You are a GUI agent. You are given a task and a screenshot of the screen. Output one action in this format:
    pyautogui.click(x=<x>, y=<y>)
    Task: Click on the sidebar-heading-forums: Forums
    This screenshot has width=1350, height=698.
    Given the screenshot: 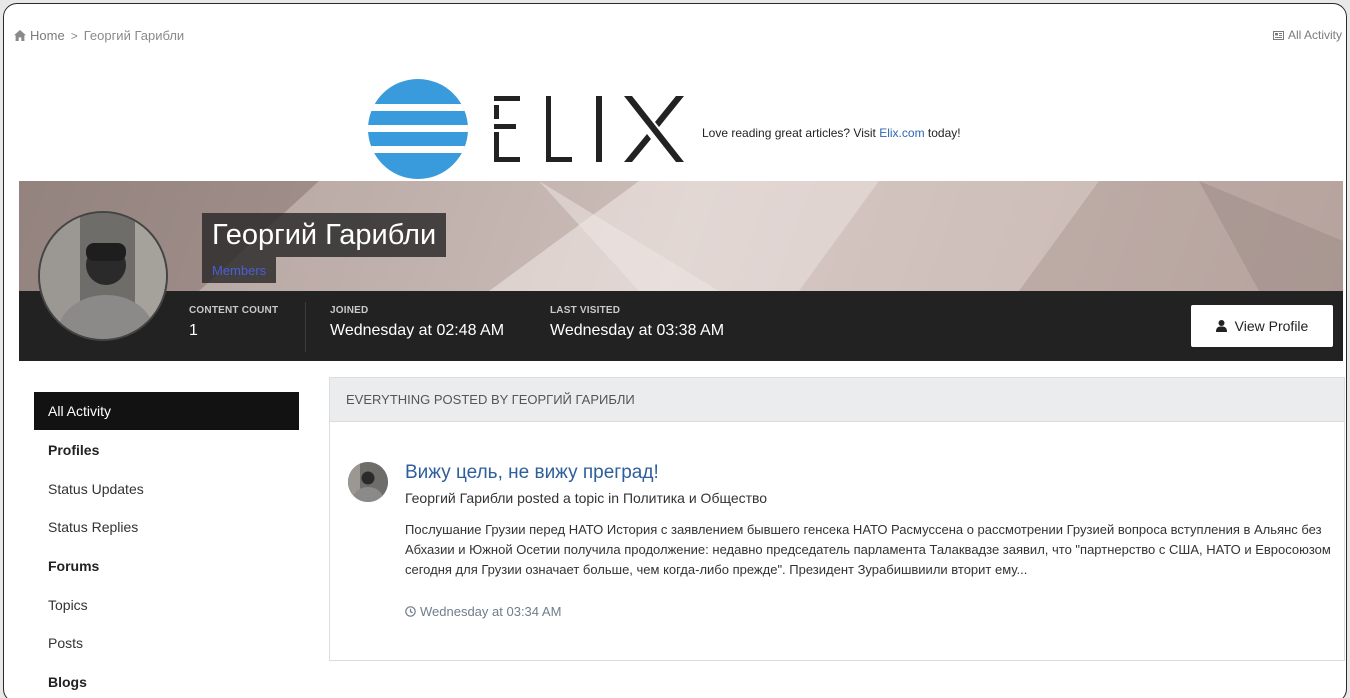 What is the action you would take?
    pyautogui.click(x=74, y=566)
    